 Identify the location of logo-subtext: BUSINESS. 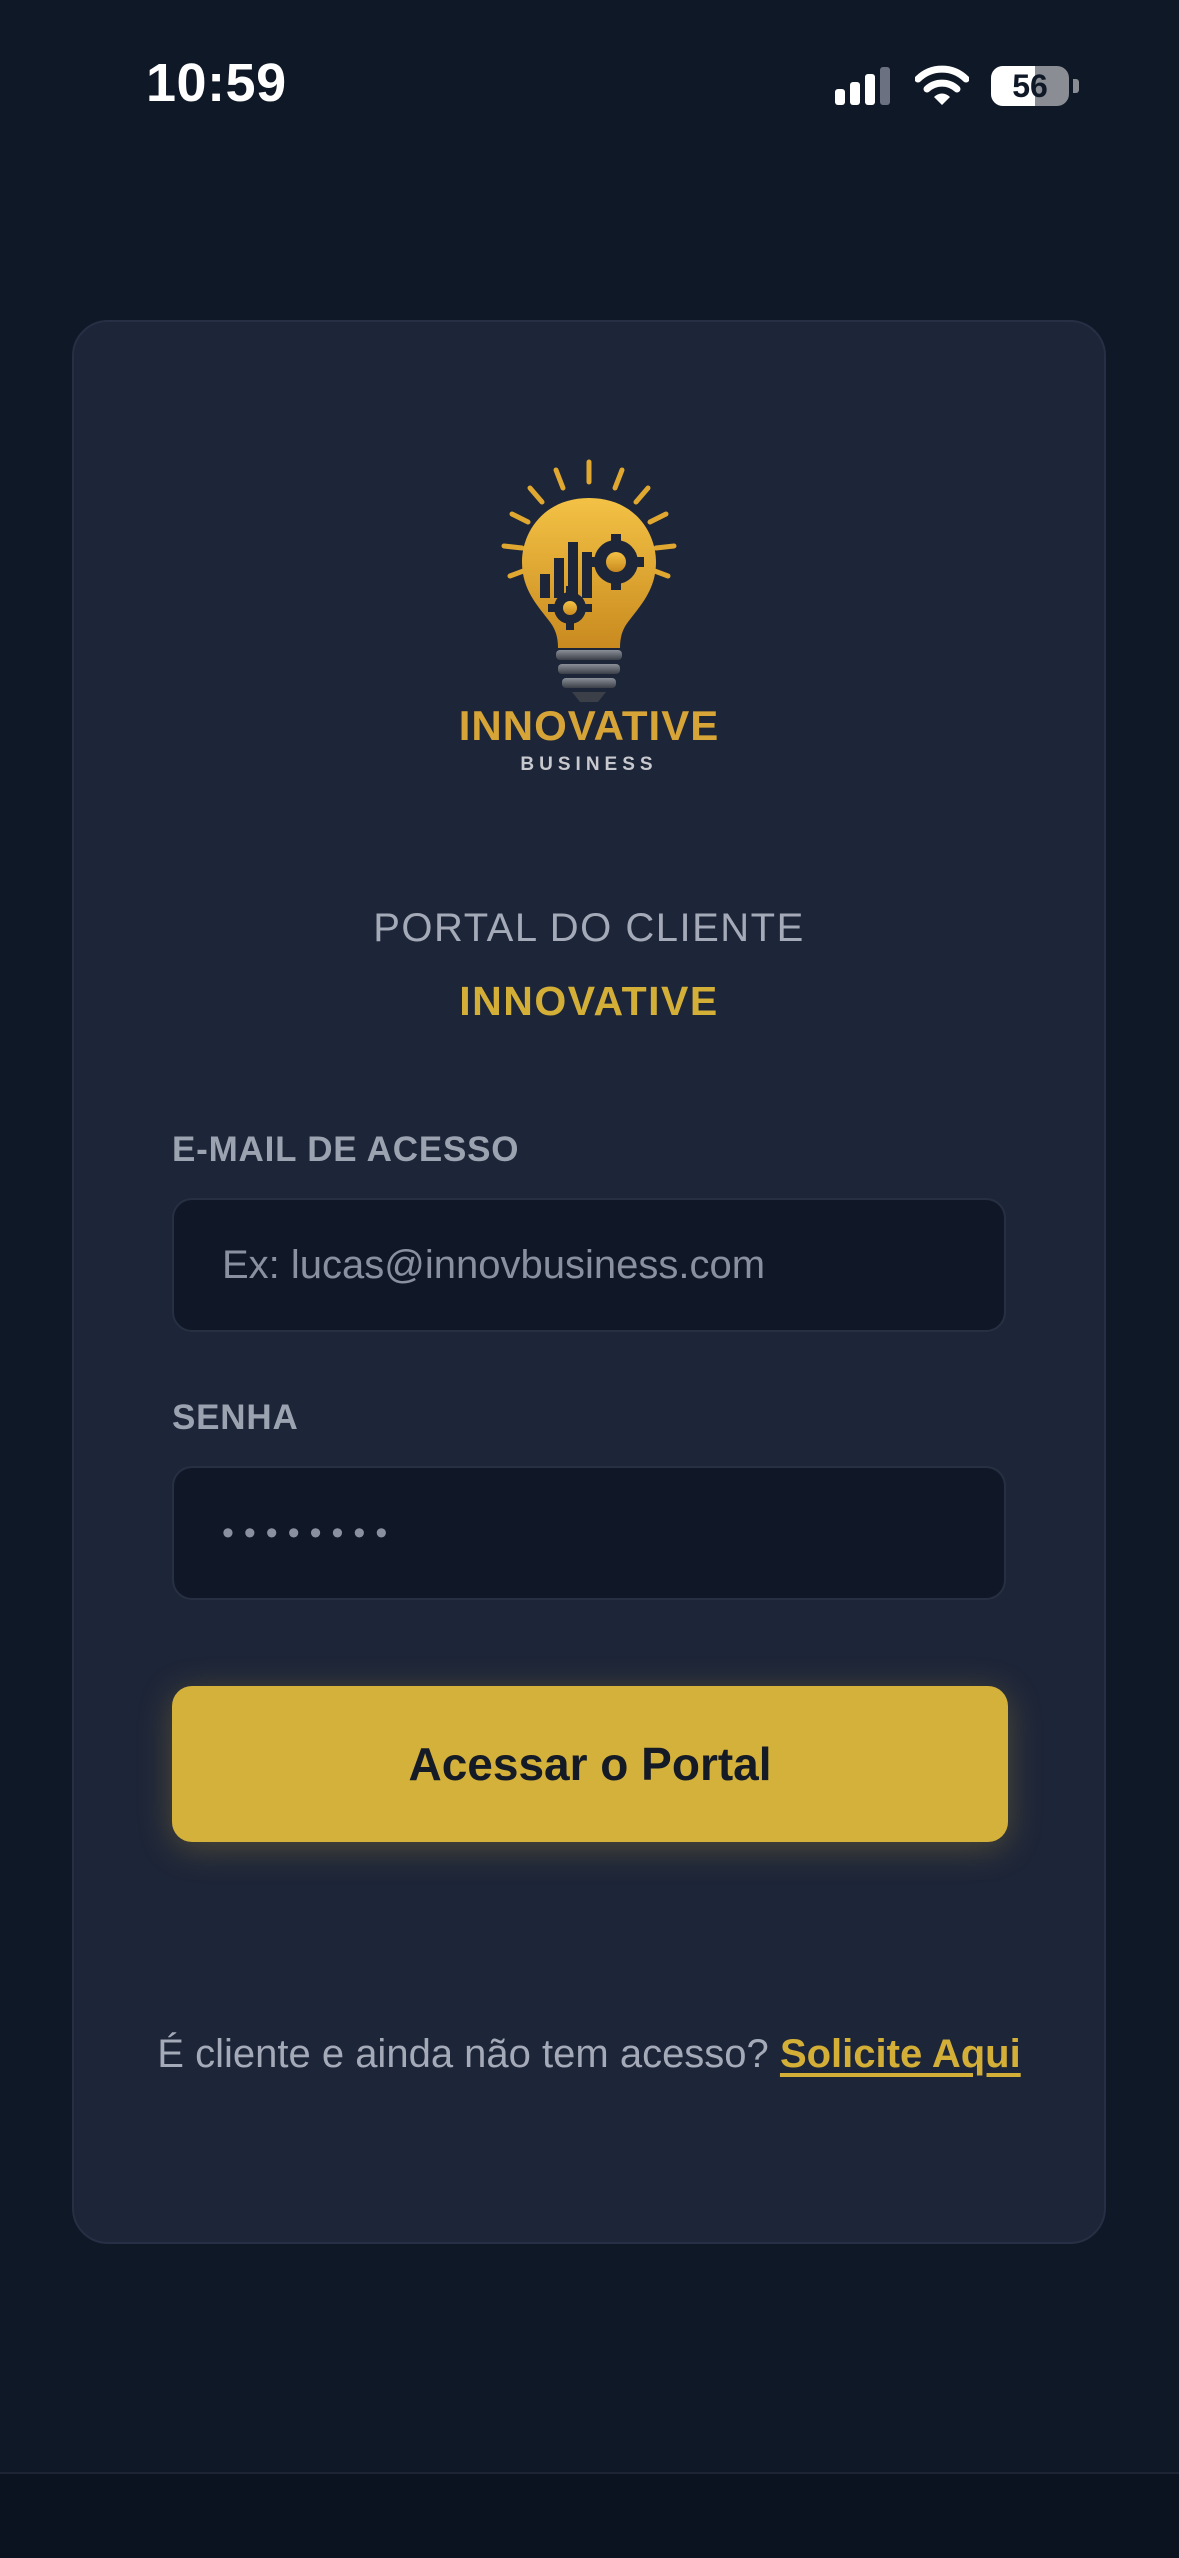
(589, 764).